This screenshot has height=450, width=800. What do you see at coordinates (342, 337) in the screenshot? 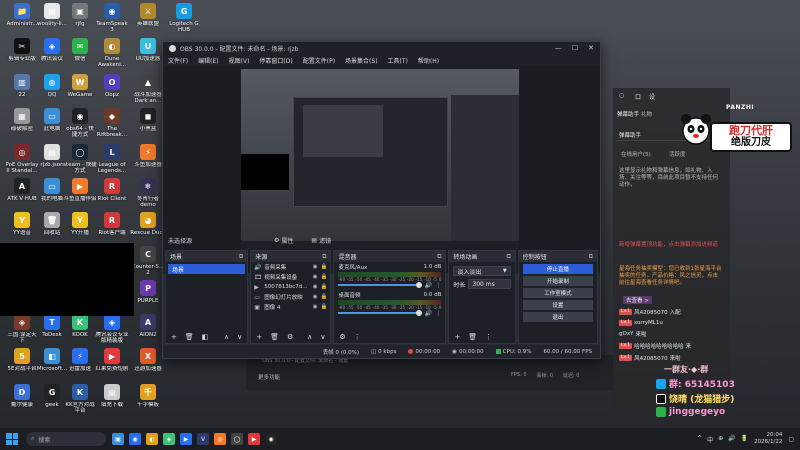
I see `mixer-settings-button: ⚙` at bounding box center [342, 337].